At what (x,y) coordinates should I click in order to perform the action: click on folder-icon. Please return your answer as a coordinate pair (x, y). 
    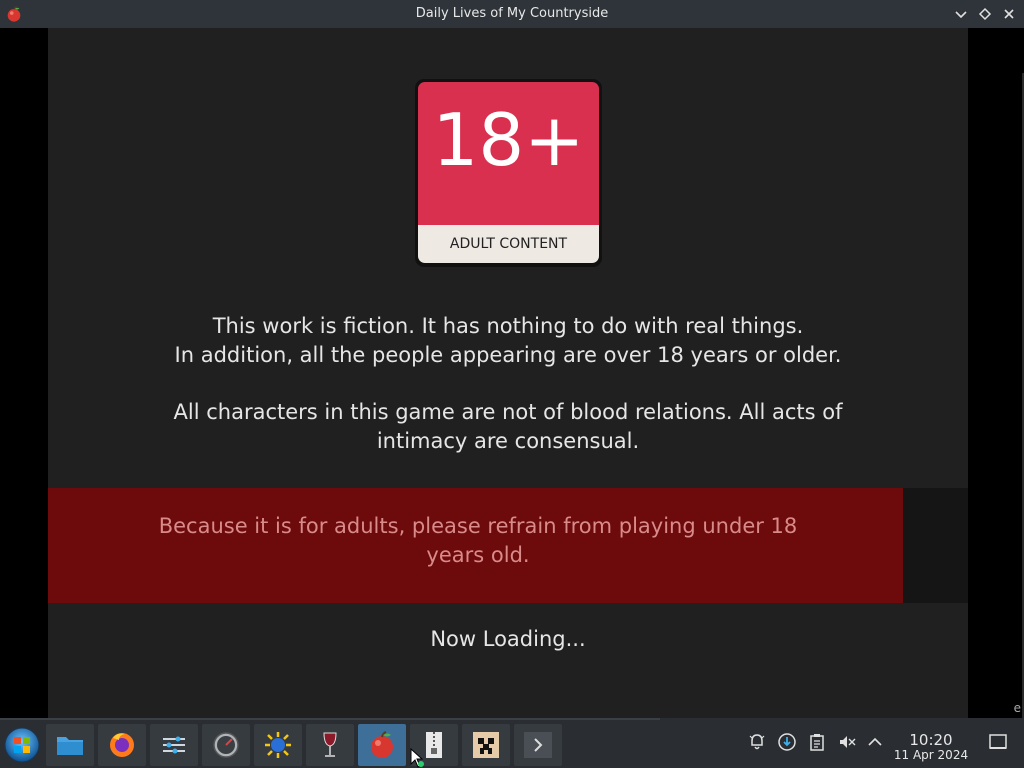
    Looking at the image, I should click on (70, 746).